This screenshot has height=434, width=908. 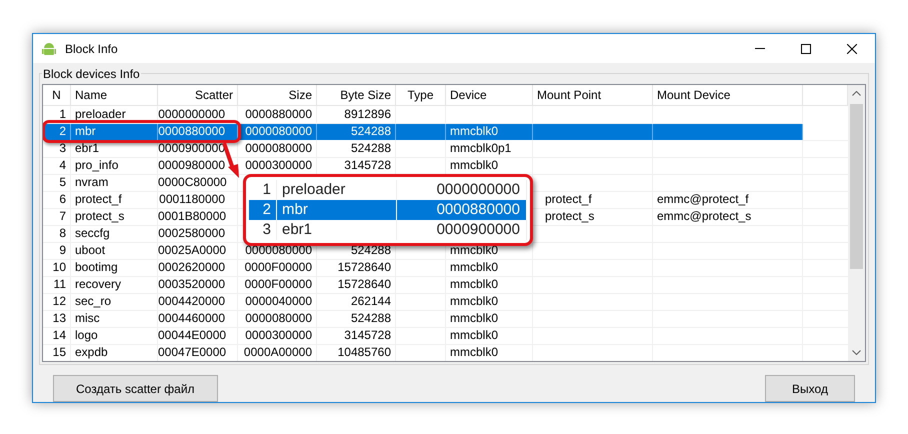 I want to click on table-cell: 3145728, so click(x=356, y=336).